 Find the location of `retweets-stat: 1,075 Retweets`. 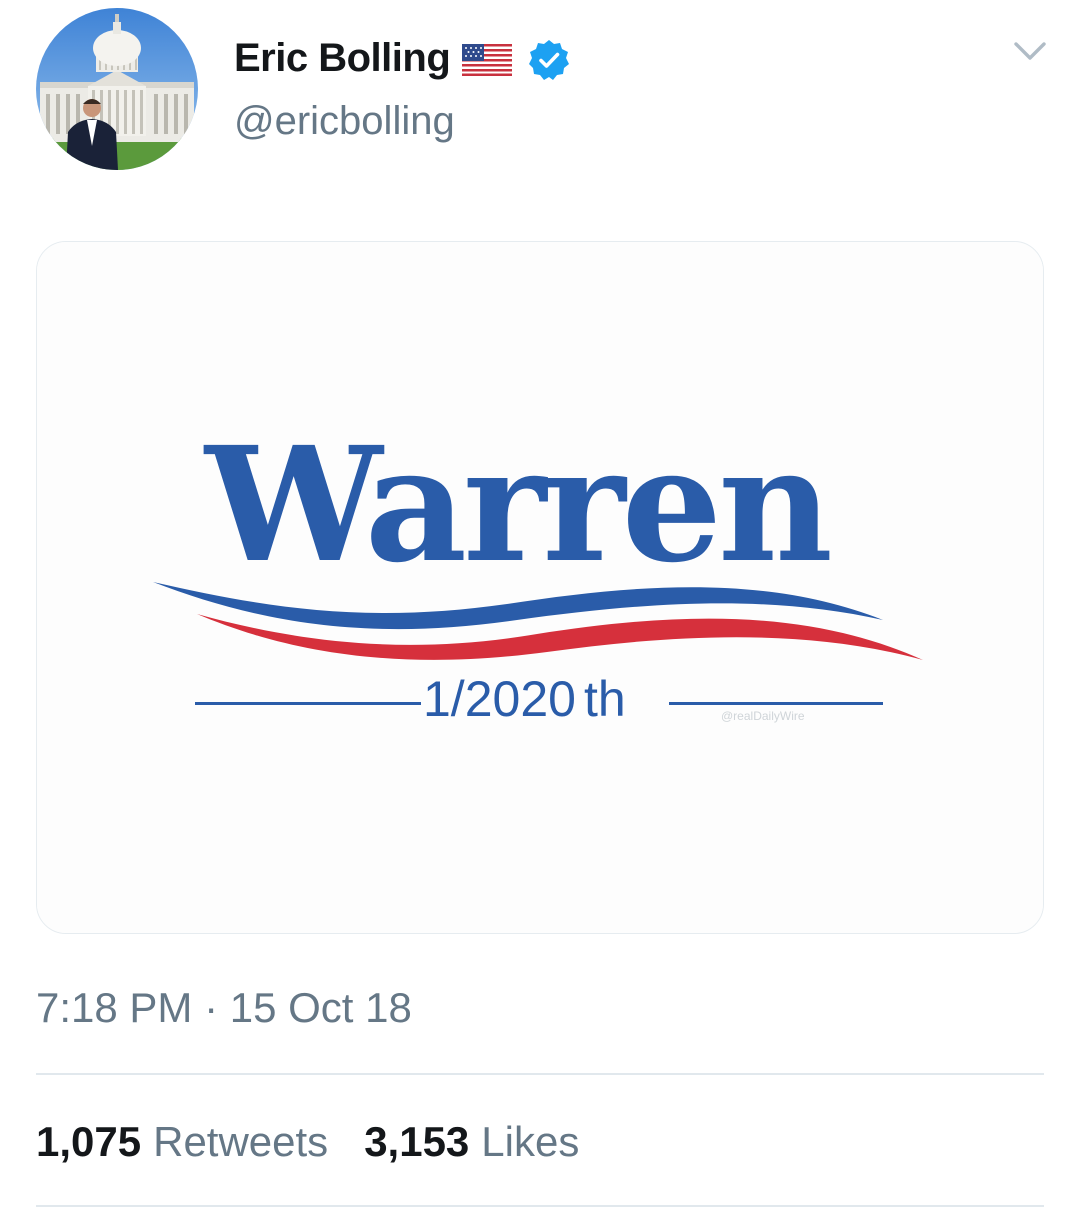

retweets-stat: 1,075 Retweets is located at coordinates (182, 1142).